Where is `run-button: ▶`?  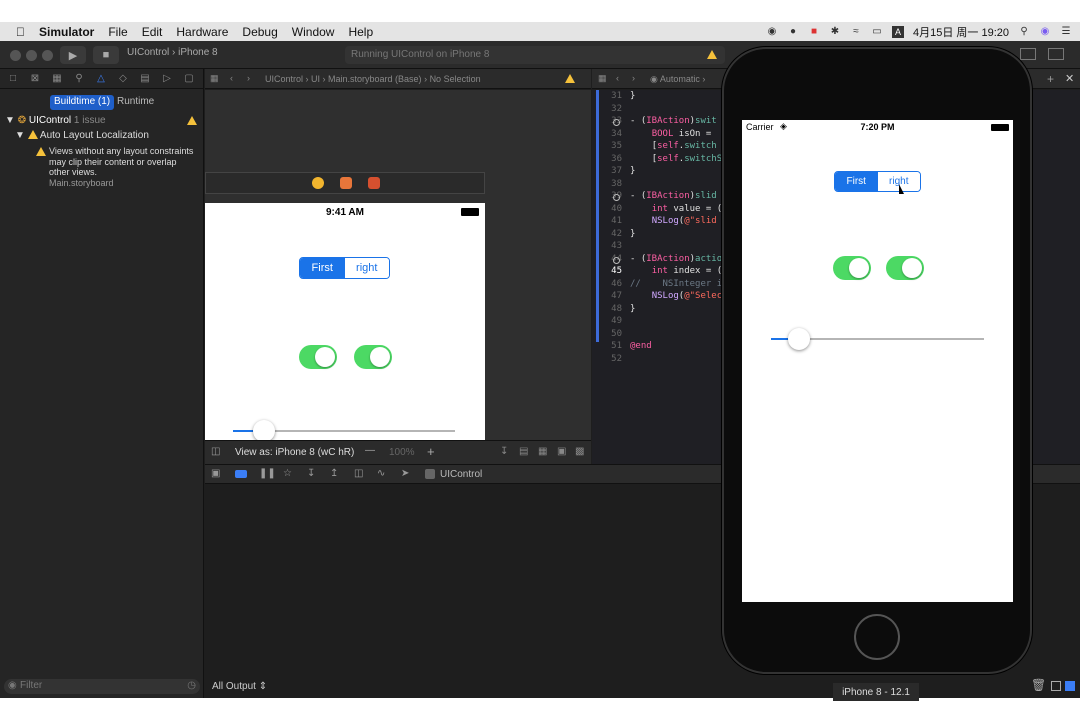
run-button: ▶ is located at coordinates (73, 55).